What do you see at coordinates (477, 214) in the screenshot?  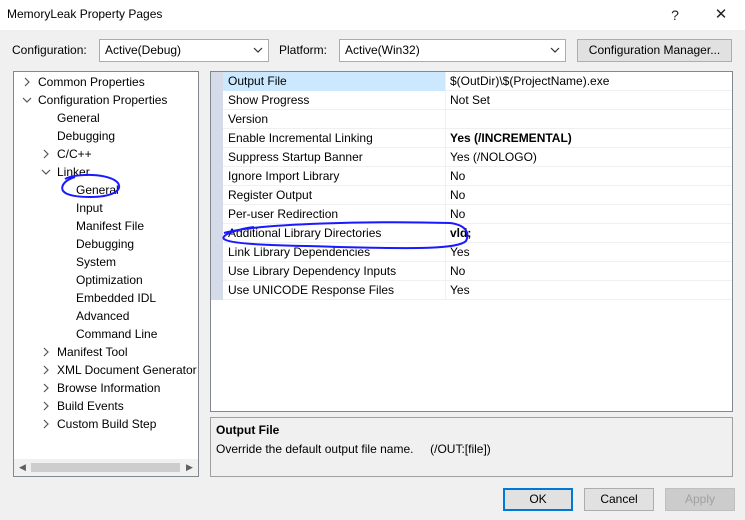 I see `property-row: Per-user Redirection No` at bounding box center [477, 214].